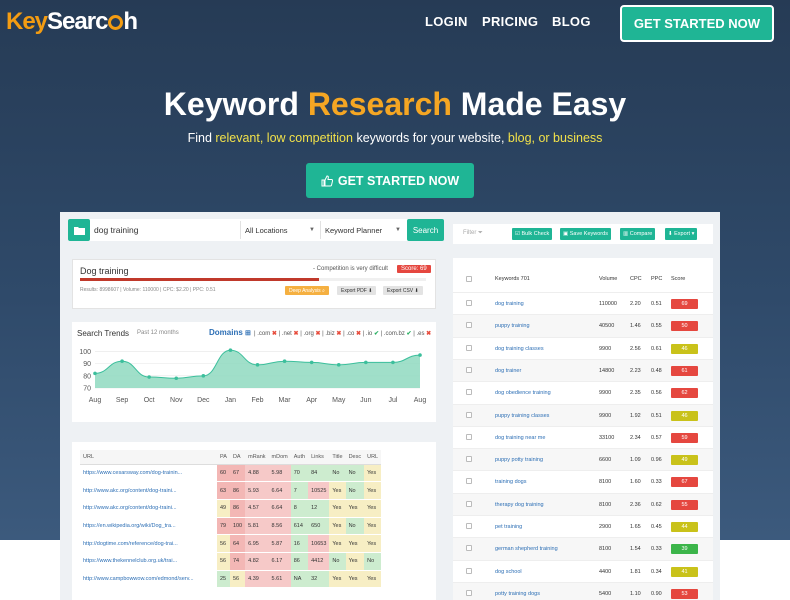 This screenshot has width=790, height=600. Describe the element at coordinates (519, 349) in the screenshot. I see `keyword-link: dog training classes` at that location.